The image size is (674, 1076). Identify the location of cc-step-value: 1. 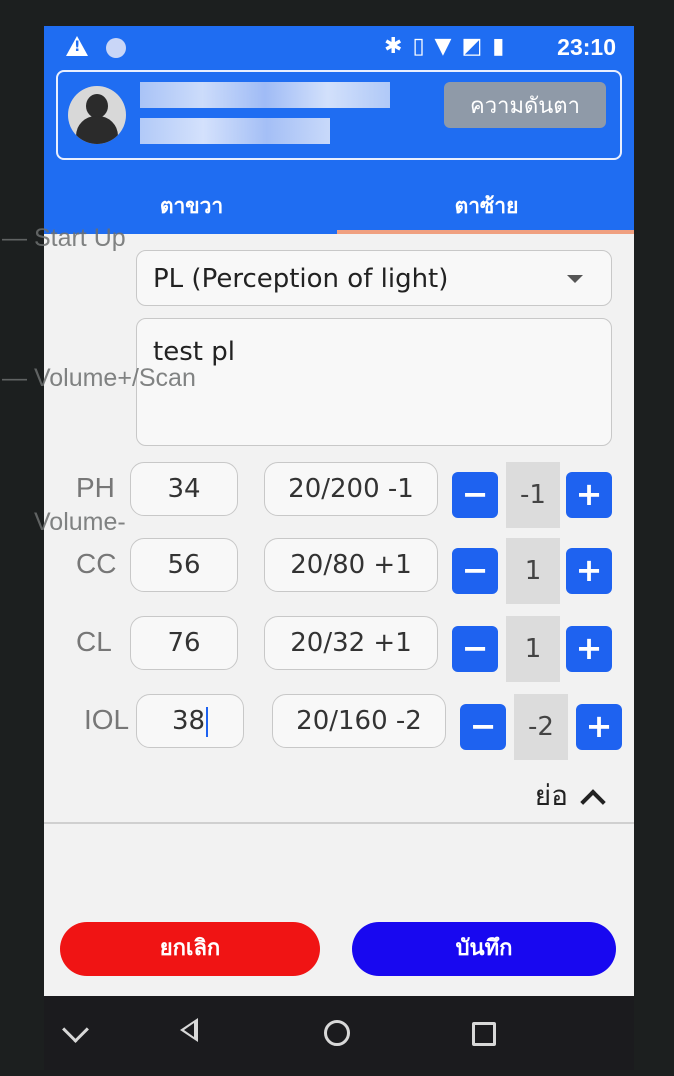
(533, 571).